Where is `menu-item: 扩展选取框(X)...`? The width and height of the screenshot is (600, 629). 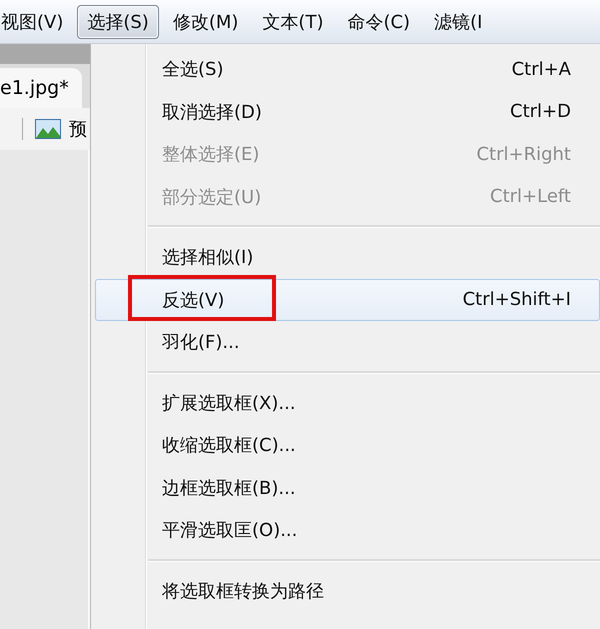 menu-item: 扩展选取框(X)... is located at coordinates (347, 403).